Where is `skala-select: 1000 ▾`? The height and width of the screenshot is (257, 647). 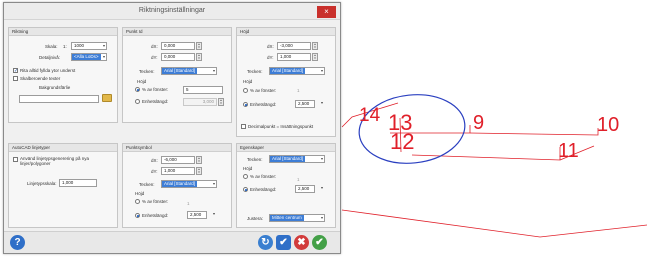
skala-select: 1000 ▾ is located at coordinates (89, 46).